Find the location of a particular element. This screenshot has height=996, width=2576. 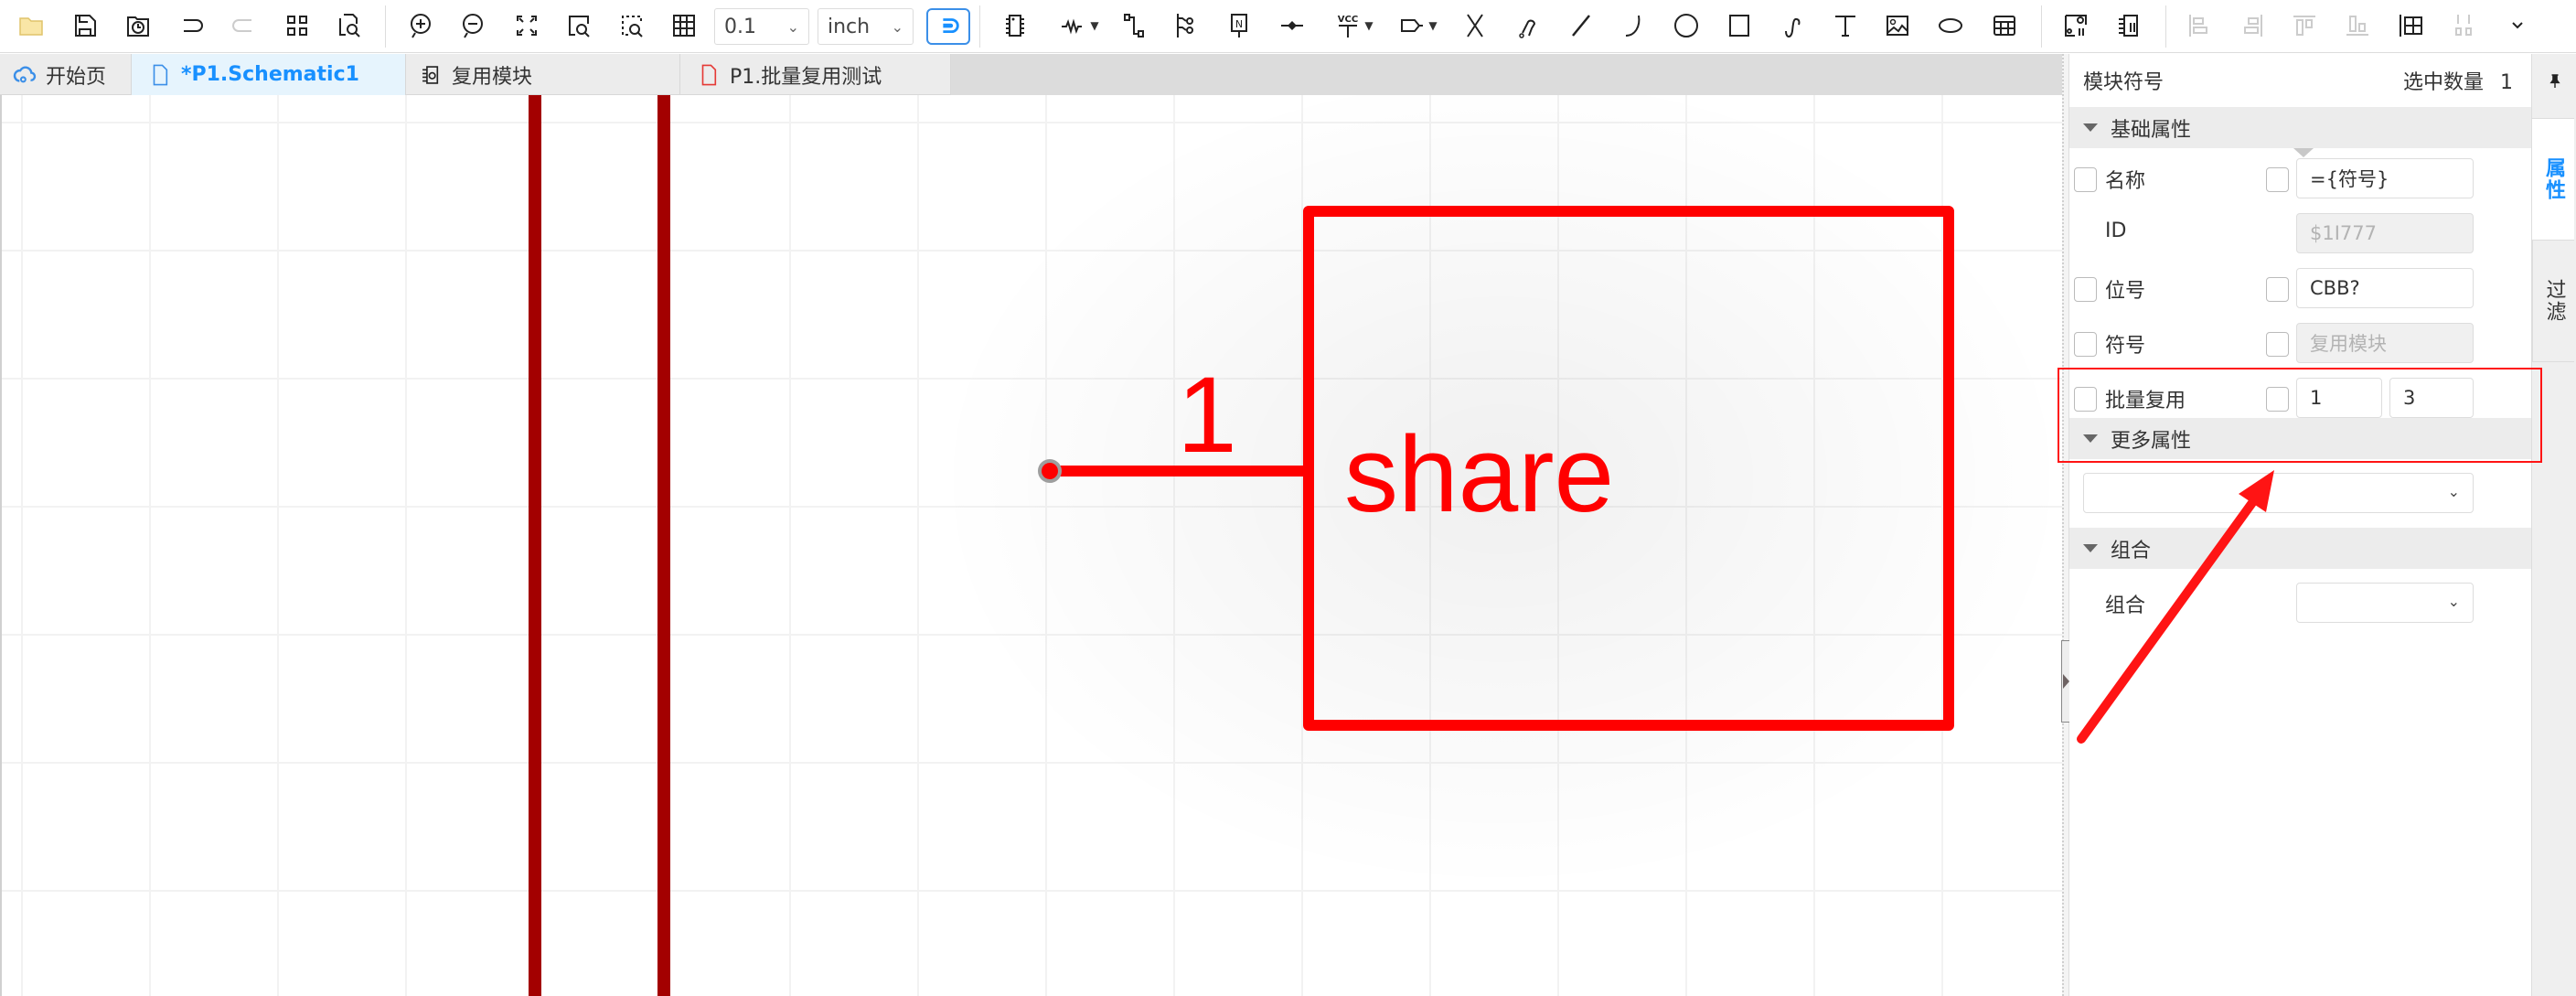

batch-reuse-visible-checkbox is located at coordinates (2277, 400).